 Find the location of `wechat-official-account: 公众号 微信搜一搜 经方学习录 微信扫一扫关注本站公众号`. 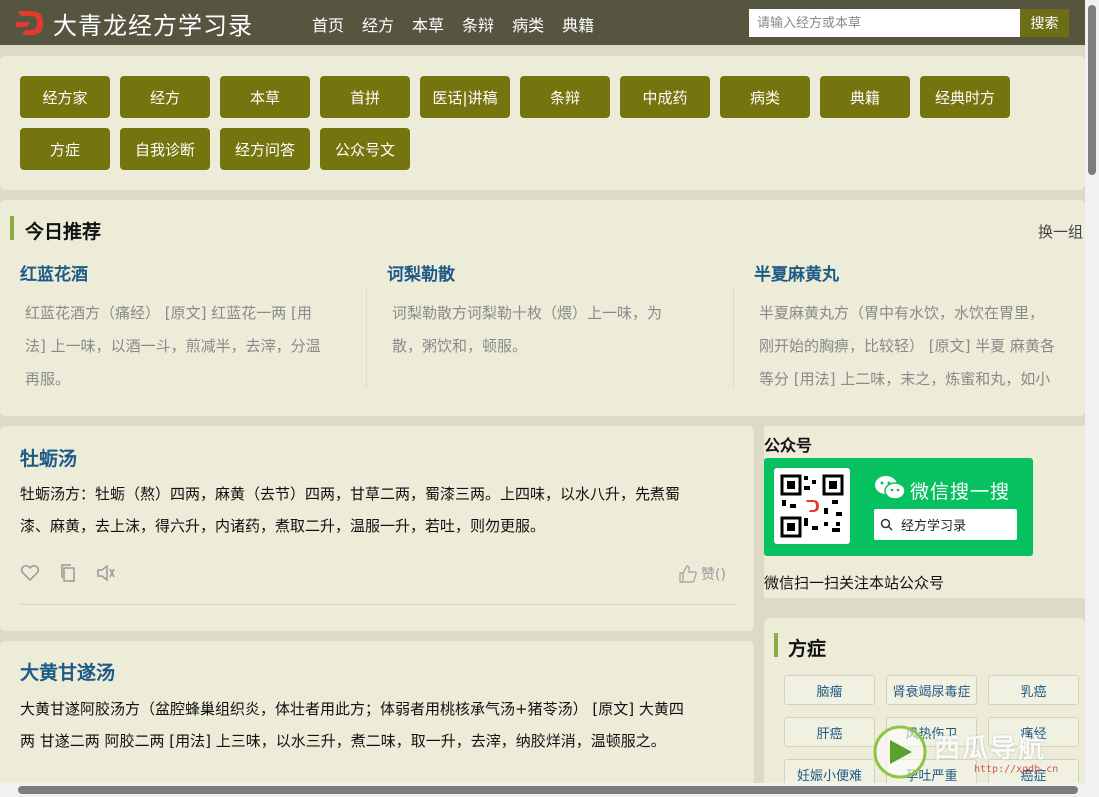

wechat-official-account: 公众号 微信搜一搜 经方学习录 微信扫一扫关注本站公众号 is located at coordinates (924, 512).